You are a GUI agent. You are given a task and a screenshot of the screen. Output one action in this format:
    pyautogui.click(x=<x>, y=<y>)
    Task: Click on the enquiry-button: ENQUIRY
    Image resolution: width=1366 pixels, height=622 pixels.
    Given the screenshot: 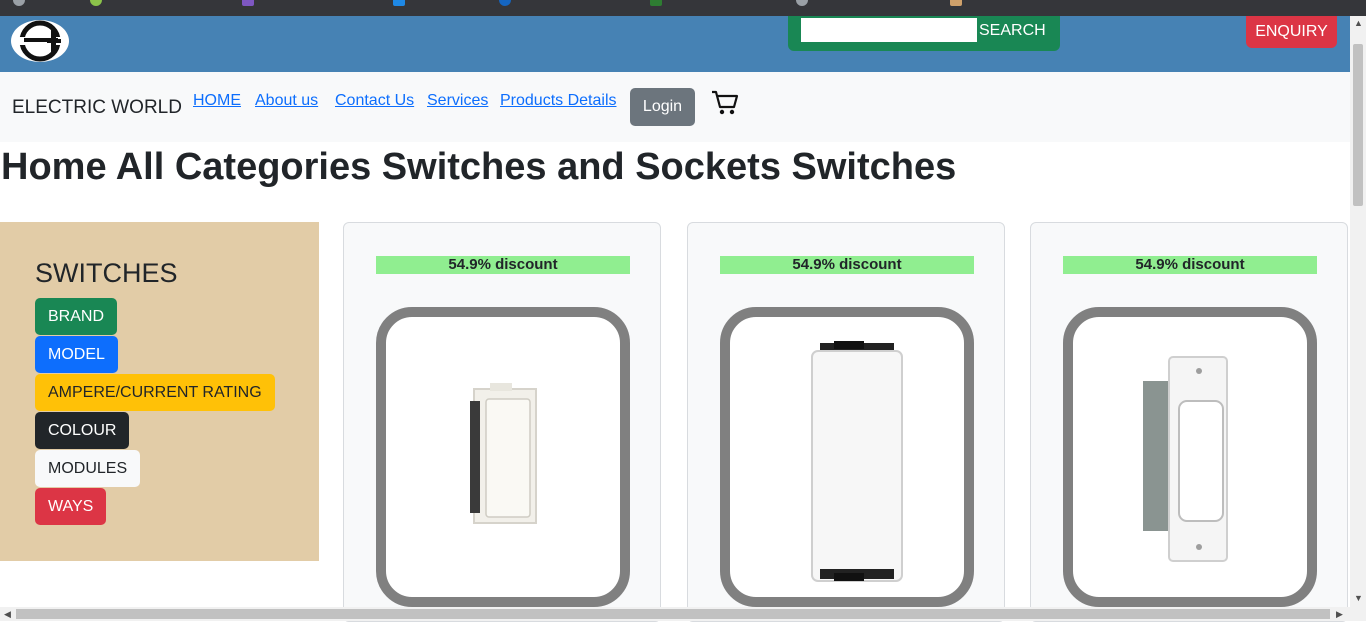 What is the action you would take?
    pyautogui.click(x=1291, y=32)
    